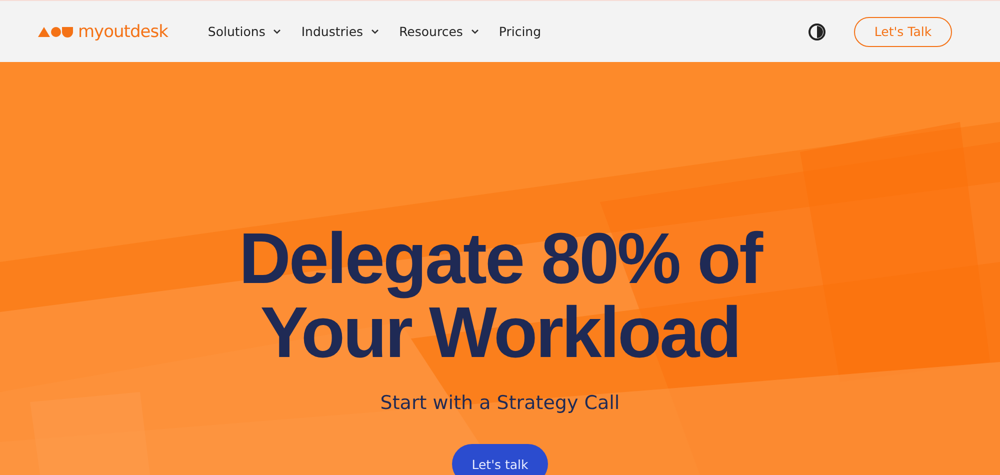 The height and width of the screenshot is (475, 1000). Describe the element at coordinates (500, 459) in the screenshot. I see `lets-talk-button: Let's talk` at that location.